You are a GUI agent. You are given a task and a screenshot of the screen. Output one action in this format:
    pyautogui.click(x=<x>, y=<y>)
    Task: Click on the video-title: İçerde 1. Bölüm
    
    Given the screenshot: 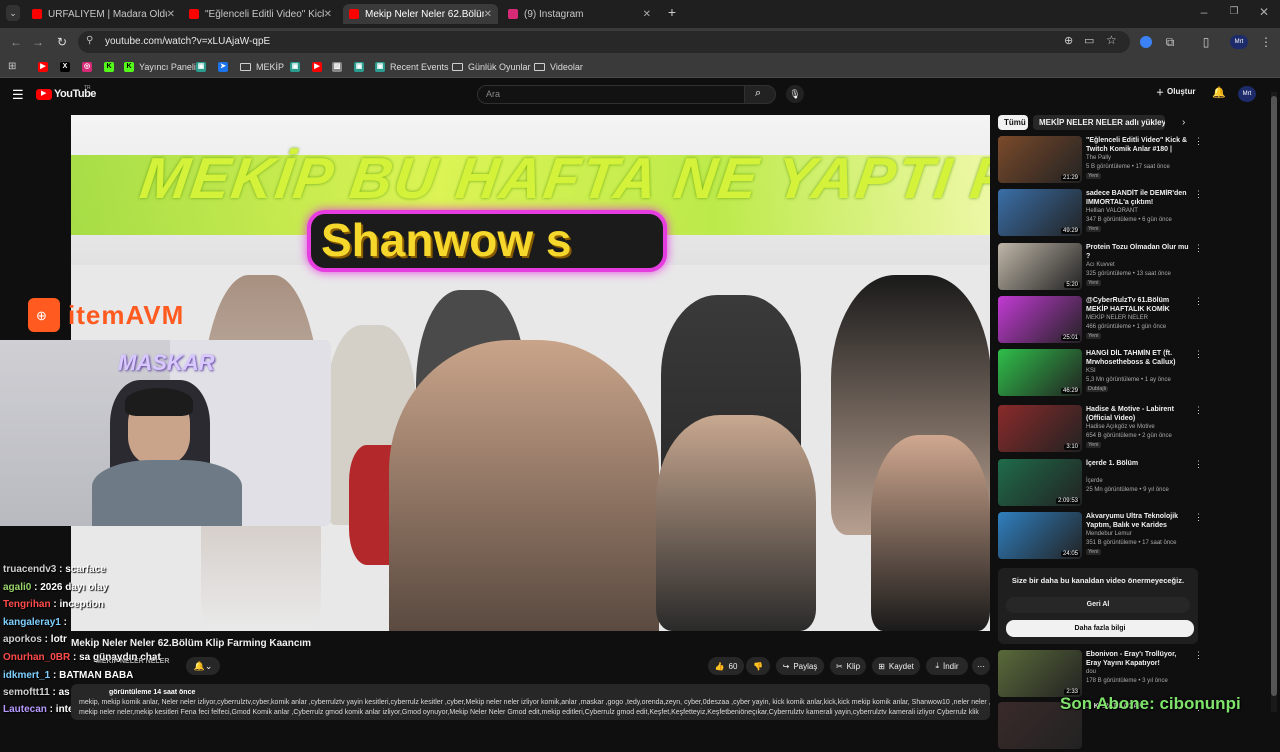 What is the action you would take?
    pyautogui.click(x=1138, y=463)
    